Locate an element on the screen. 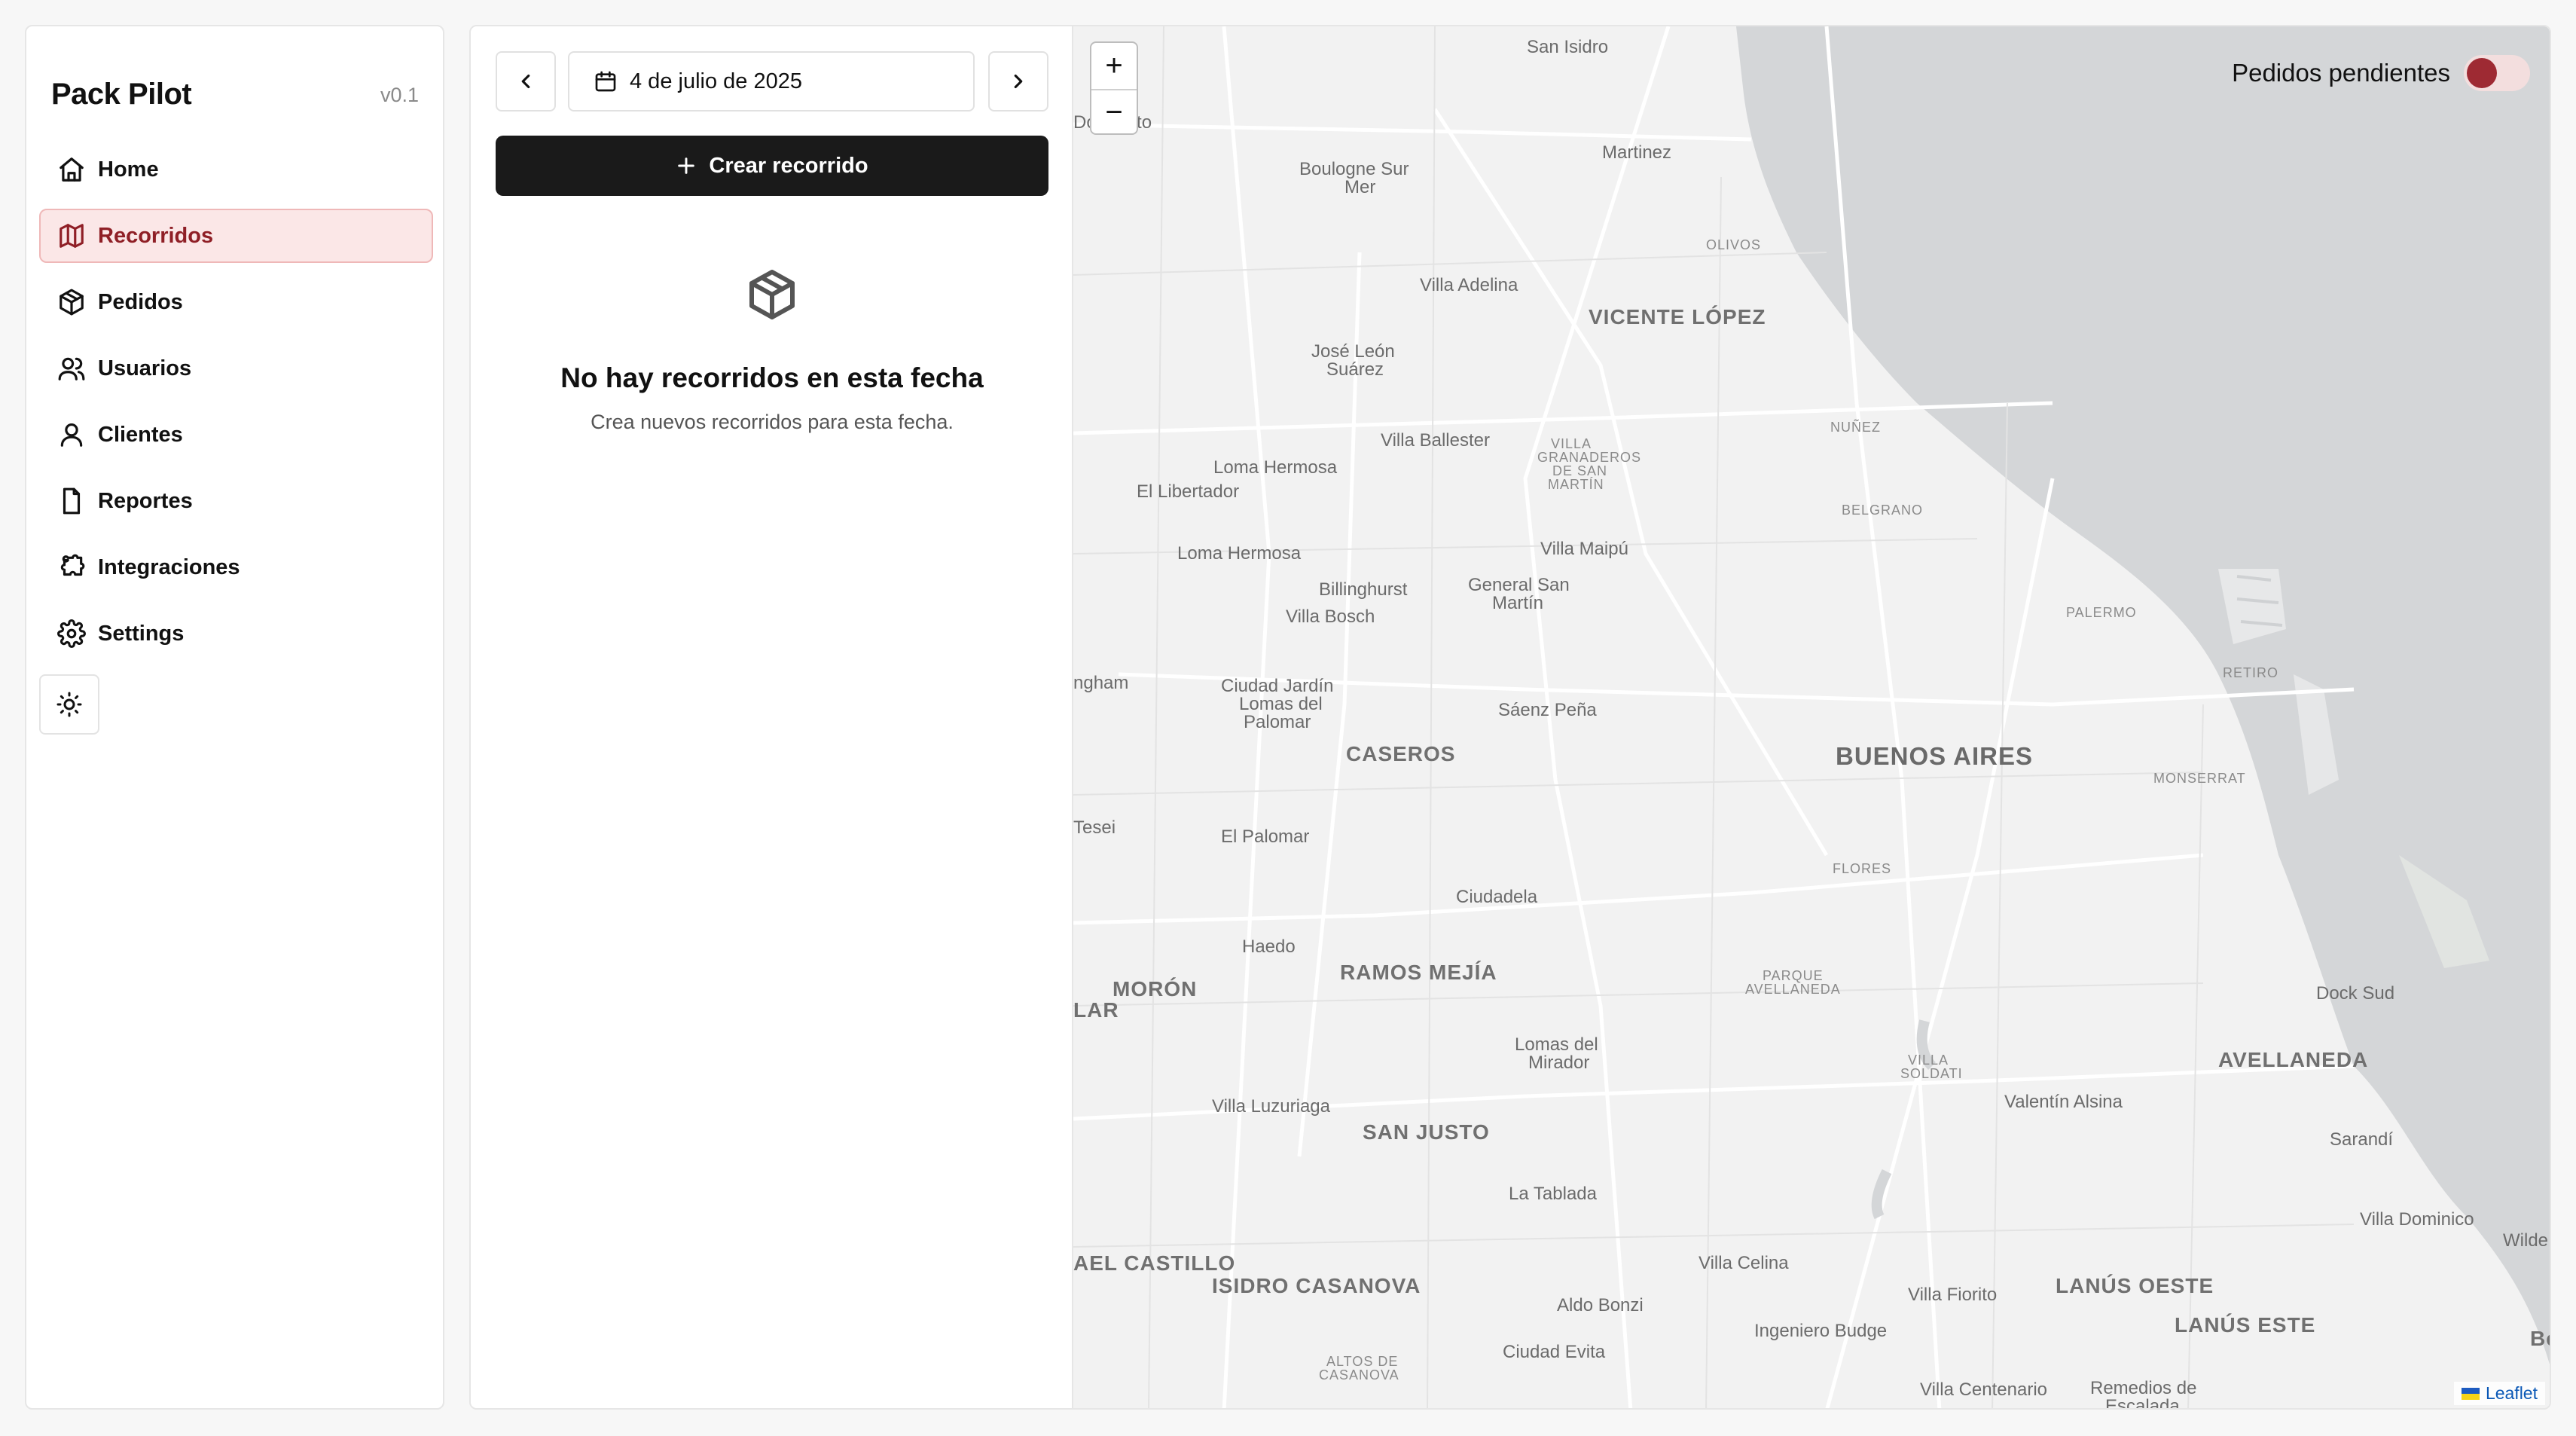  sun-icon is located at coordinates (69, 704).